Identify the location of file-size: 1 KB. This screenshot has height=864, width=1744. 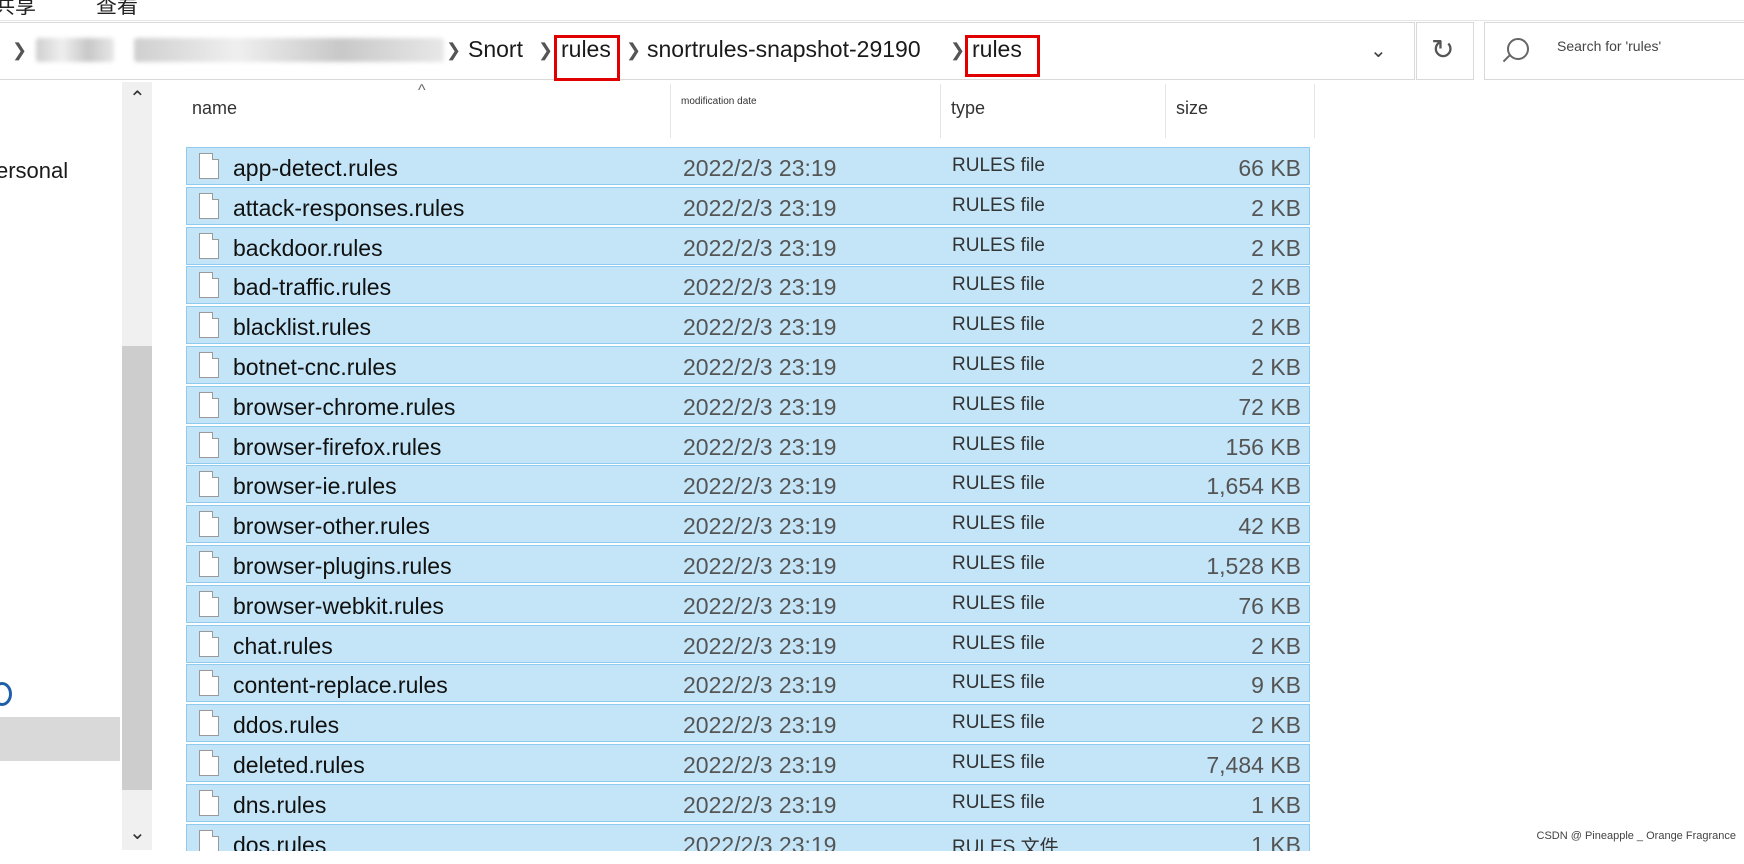
(1276, 804).